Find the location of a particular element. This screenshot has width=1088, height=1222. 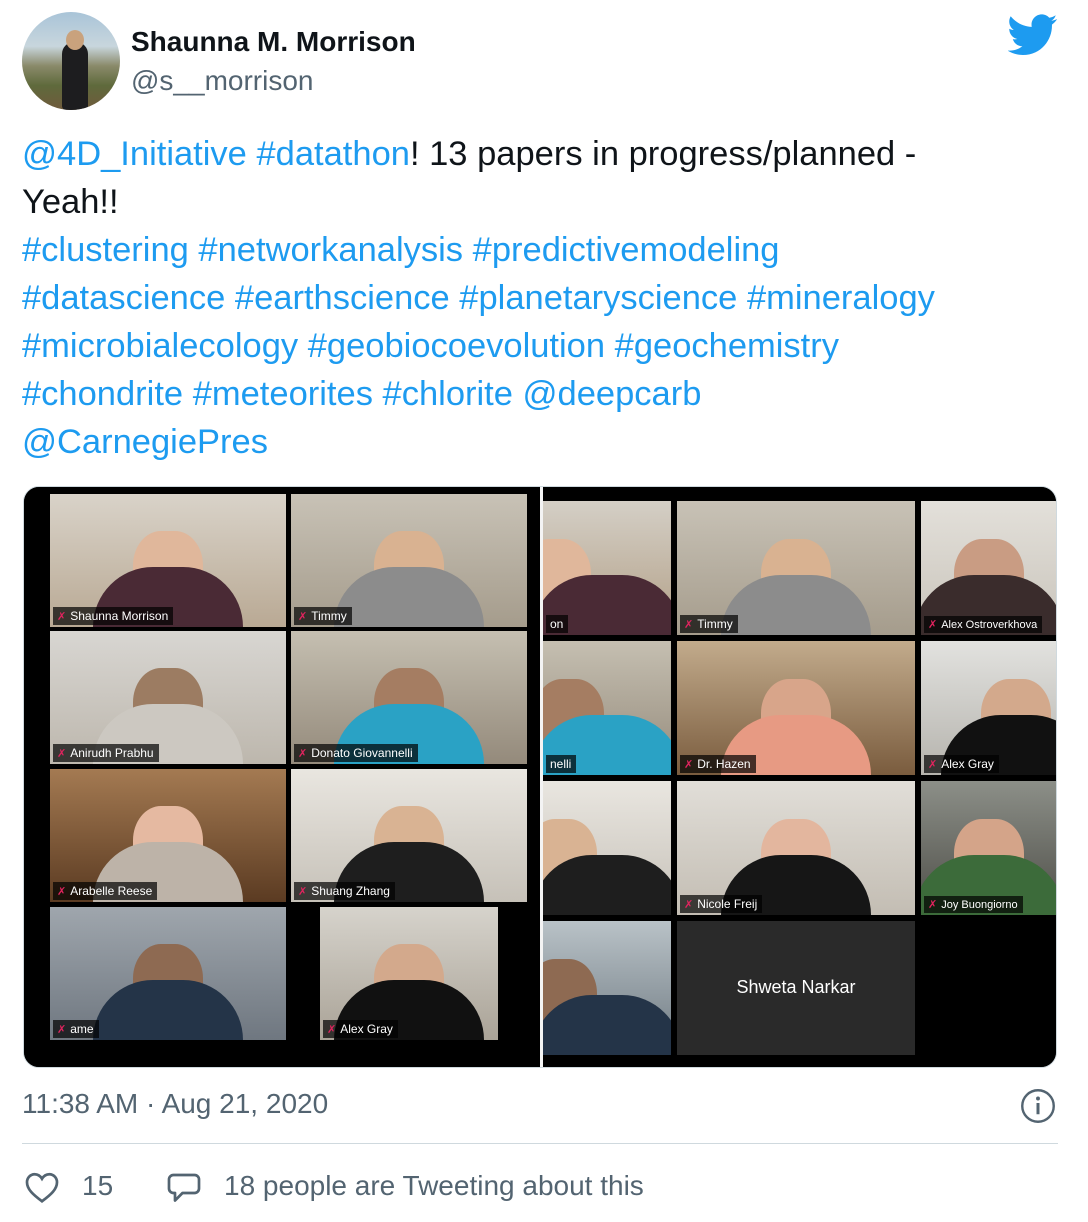

participant-name: Shaunna Morrison is located at coordinates (119, 616).